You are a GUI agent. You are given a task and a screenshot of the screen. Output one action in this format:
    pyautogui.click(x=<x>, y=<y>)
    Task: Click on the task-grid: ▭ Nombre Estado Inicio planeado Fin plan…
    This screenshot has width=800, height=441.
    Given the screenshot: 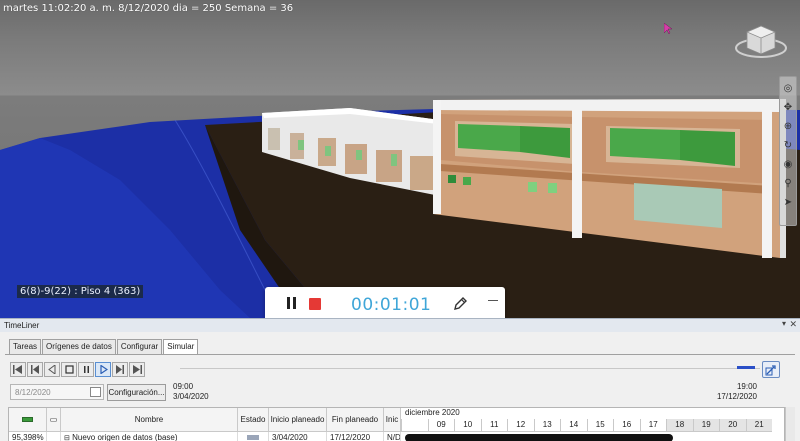 What is the action you would take?
    pyautogui.click(x=396, y=424)
    